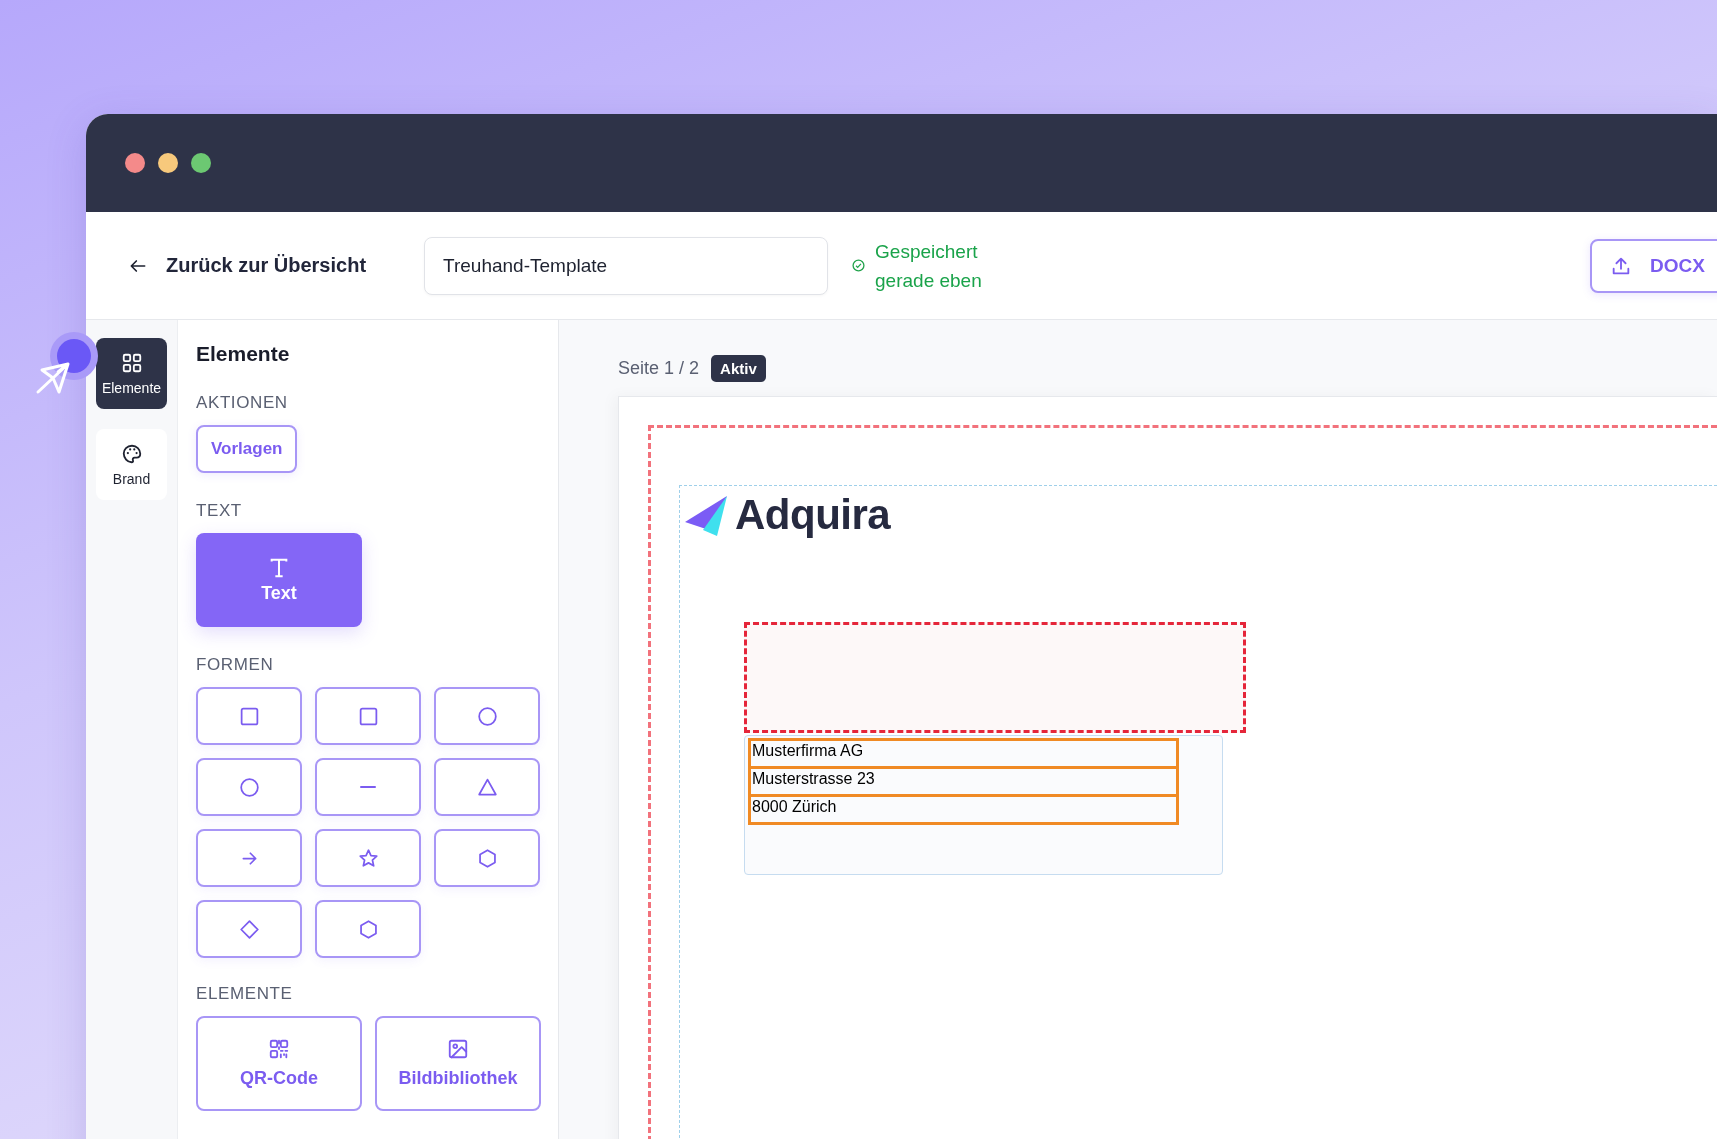  I want to click on page-indicator: Seite 1 / 2, so click(659, 368).